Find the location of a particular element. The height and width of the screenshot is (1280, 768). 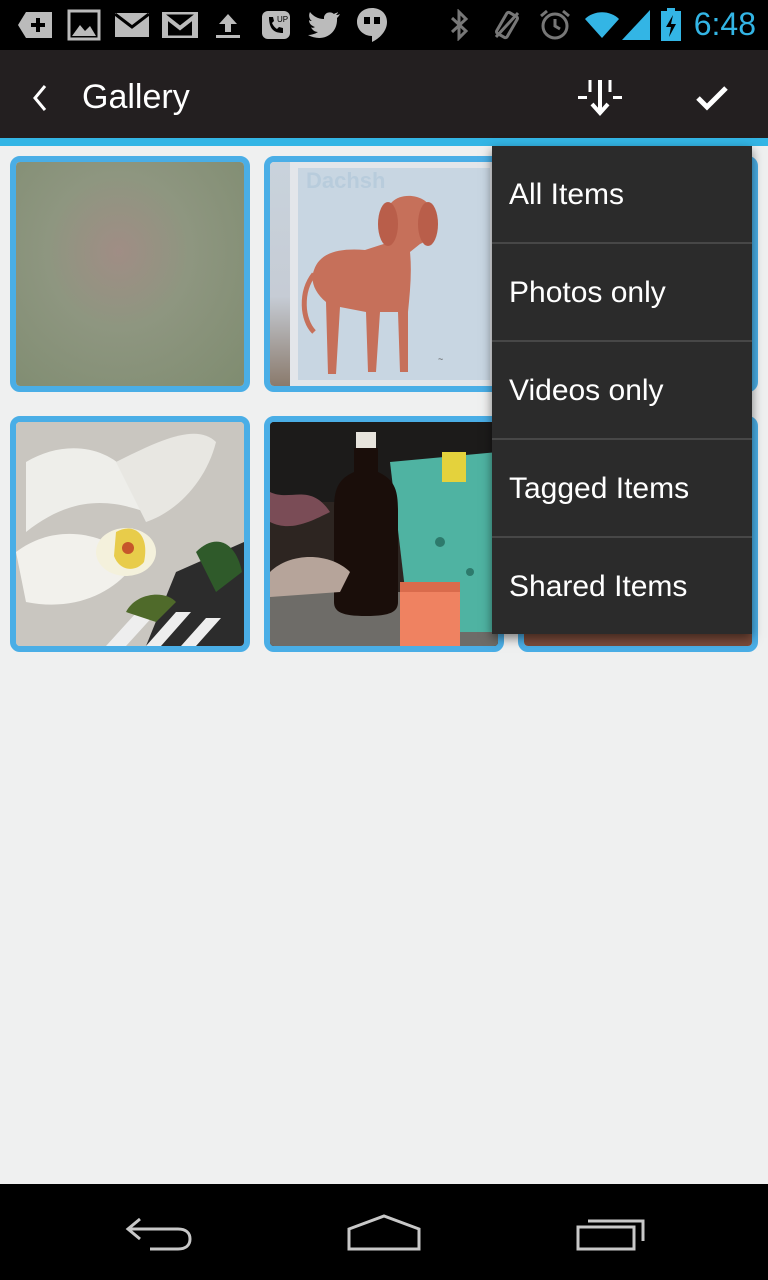

gallery-item-dog-painting: Dachsh ~ is located at coordinates (384, 274).